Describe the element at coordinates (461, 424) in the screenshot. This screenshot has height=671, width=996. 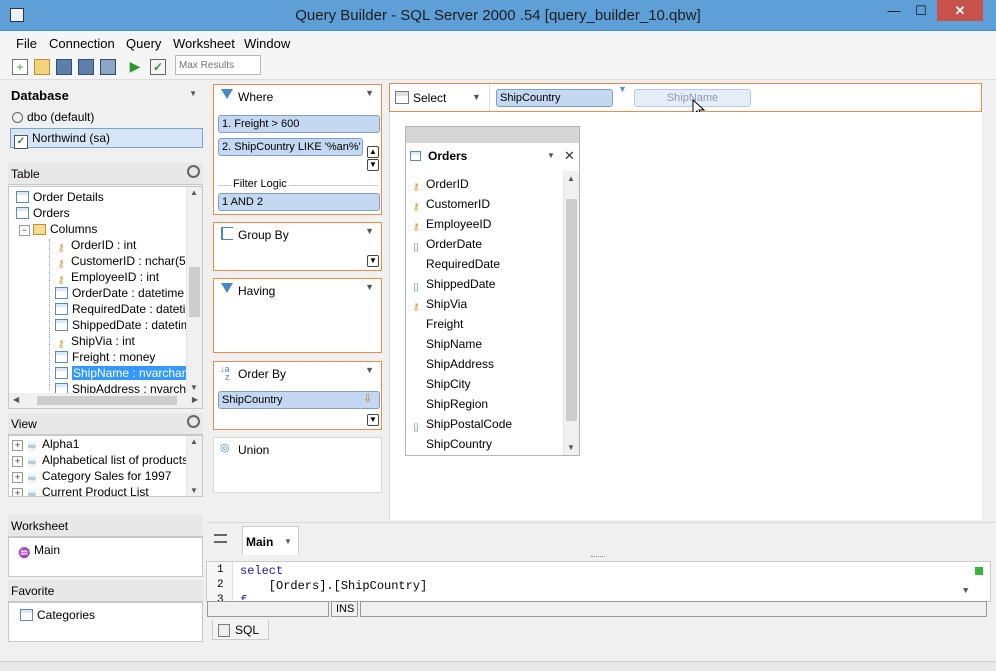
I see `orders-column-shippostalcode: ▯ ShipPostalCode` at that location.